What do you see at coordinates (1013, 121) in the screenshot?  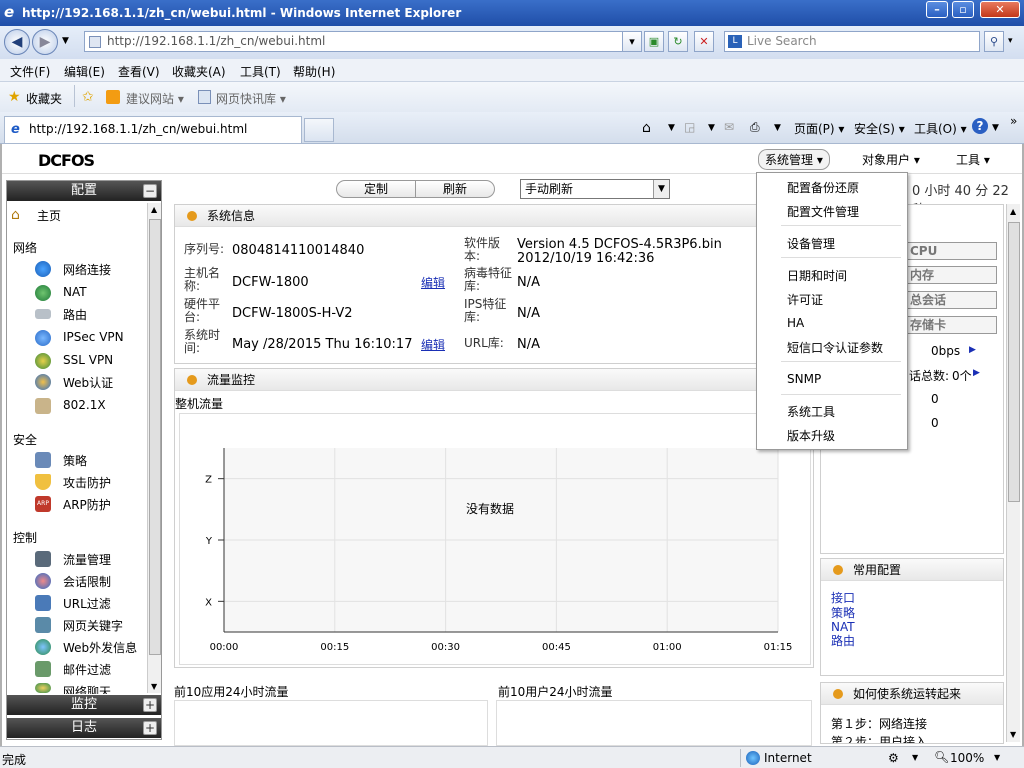 I see `more-icon: »` at bounding box center [1013, 121].